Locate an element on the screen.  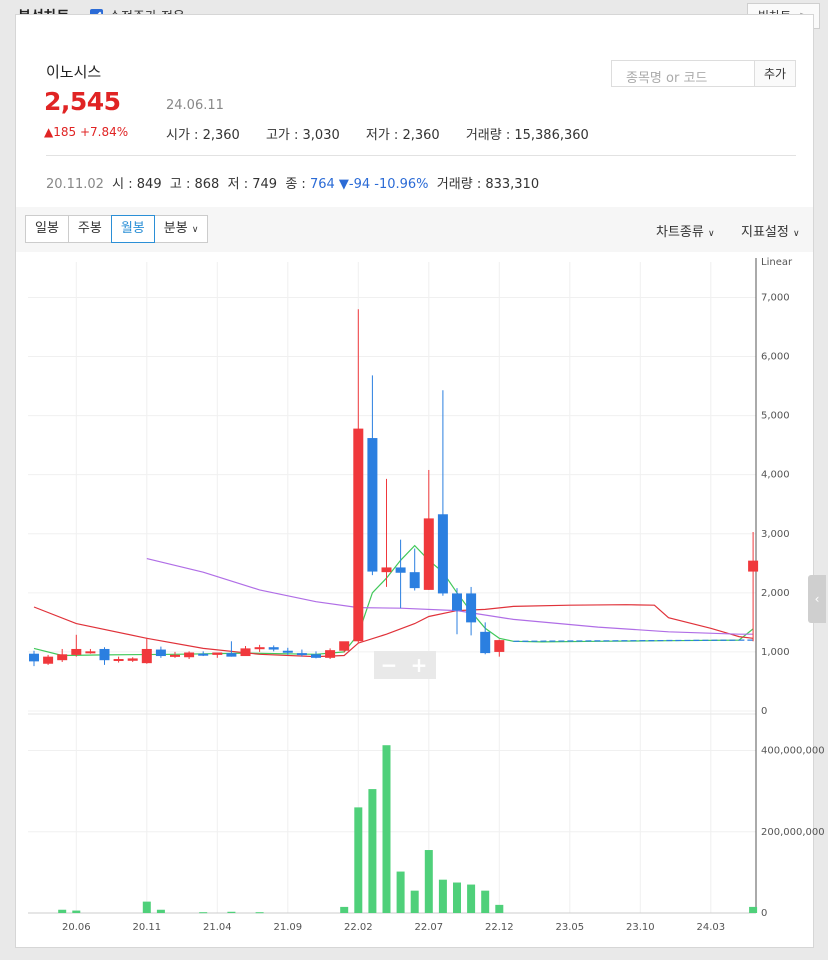
x-tick-label: 22.07 is located at coordinates (428, 927).